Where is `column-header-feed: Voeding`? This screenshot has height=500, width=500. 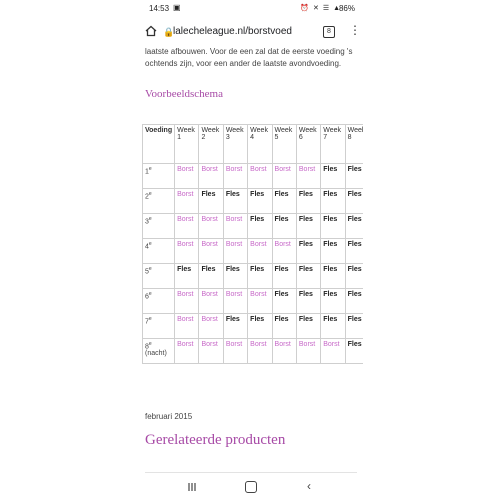
column-header-feed: Voeding is located at coordinates (158, 144).